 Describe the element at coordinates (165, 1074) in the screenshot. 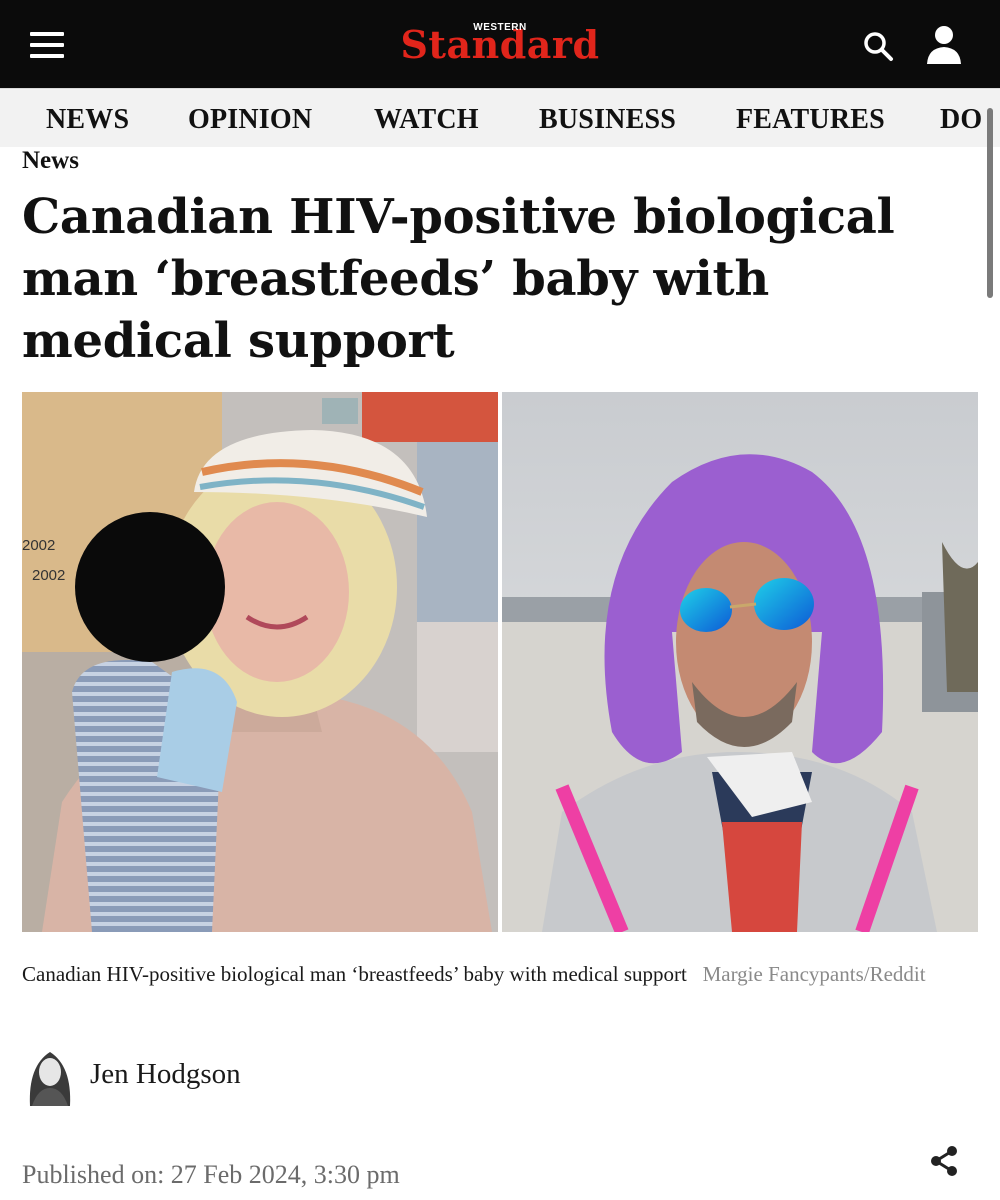

I see `author-name: Jen Hodgson` at that location.